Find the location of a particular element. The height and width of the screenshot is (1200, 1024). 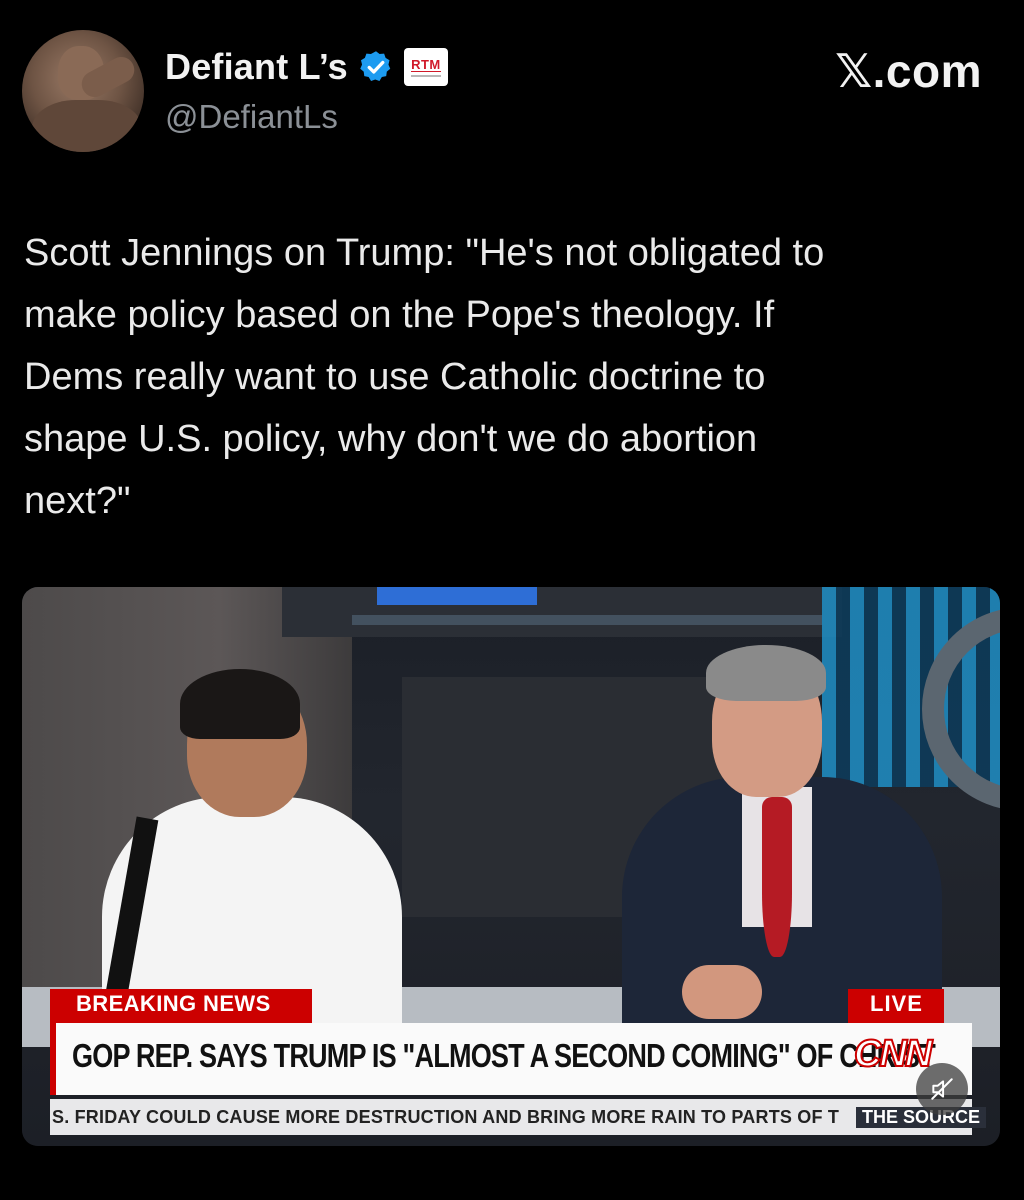

host-hands is located at coordinates (722, 992).